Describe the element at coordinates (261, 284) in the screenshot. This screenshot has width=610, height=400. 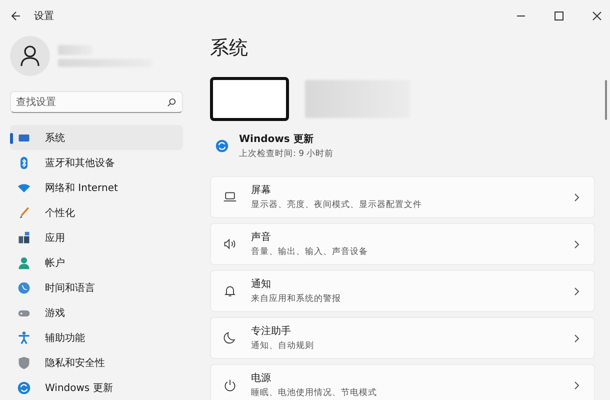
I see `card-title: 通知` at that location.